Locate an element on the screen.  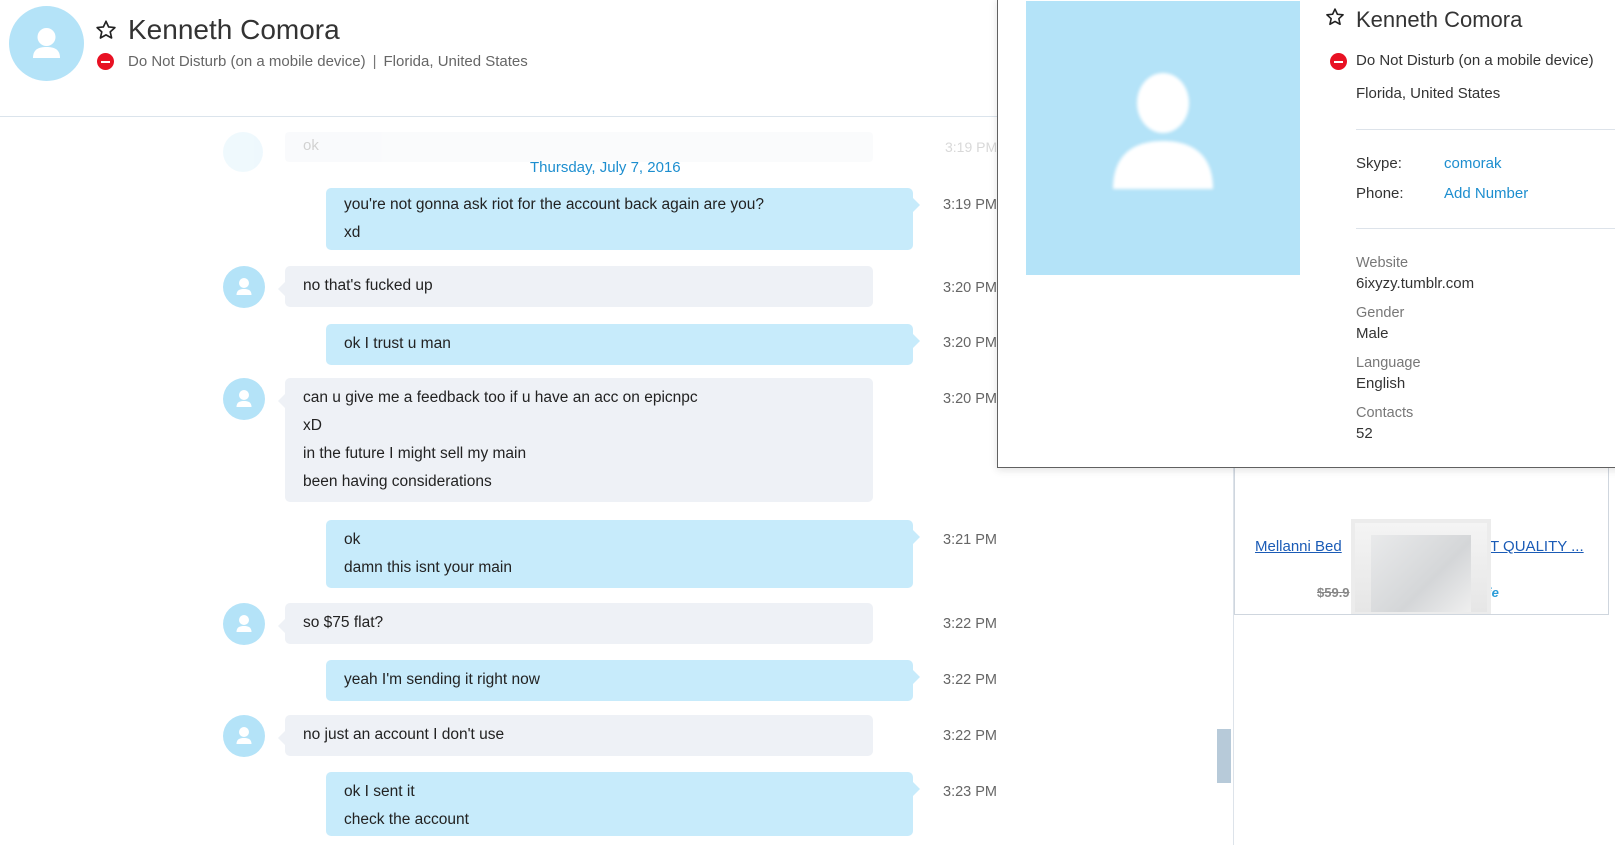
message-line: no just an account I don't use is located at coordinates (404, 734).